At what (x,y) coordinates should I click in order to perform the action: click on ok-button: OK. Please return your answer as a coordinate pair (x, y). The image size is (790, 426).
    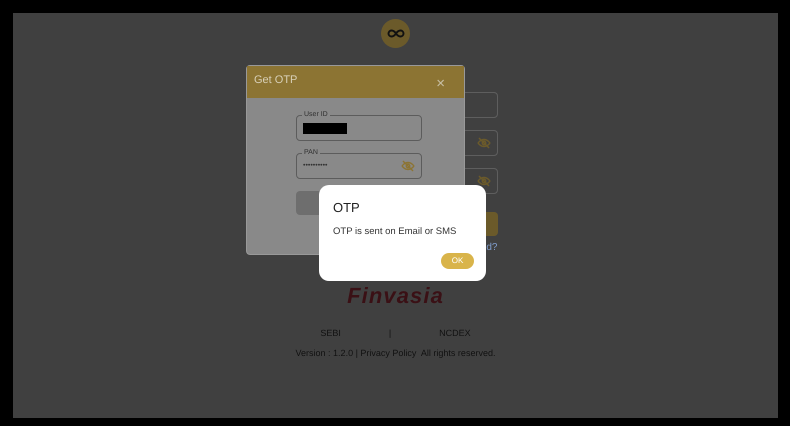
    Looking at the image, I should click on (457, 261).